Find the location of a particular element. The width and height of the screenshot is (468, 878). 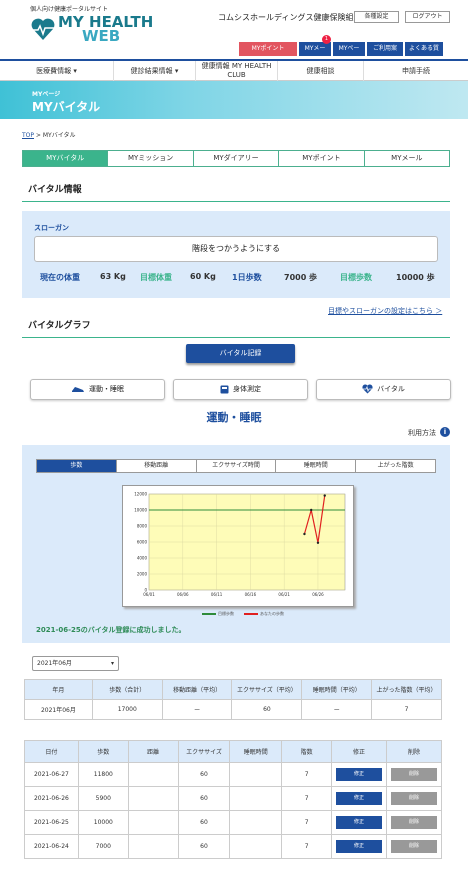

chart-y-tick-label: 8000 is located at coordinates (142, 526).